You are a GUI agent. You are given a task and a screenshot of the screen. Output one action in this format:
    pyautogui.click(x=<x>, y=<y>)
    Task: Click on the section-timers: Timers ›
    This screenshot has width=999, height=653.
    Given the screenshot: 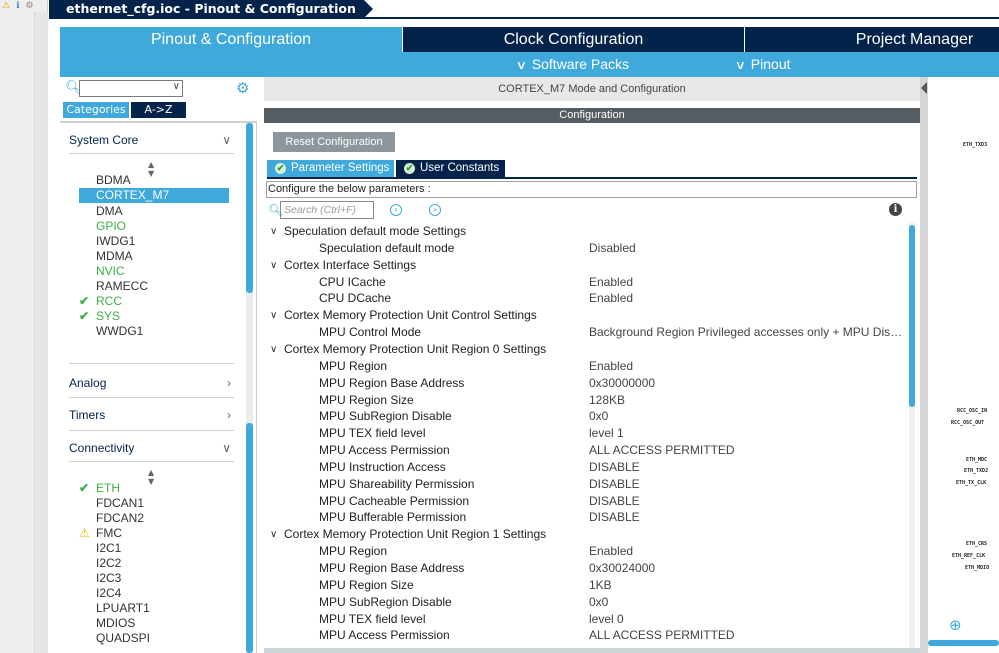 What is the action you would take?
    pyautogui.click(x=150, y=418)
    